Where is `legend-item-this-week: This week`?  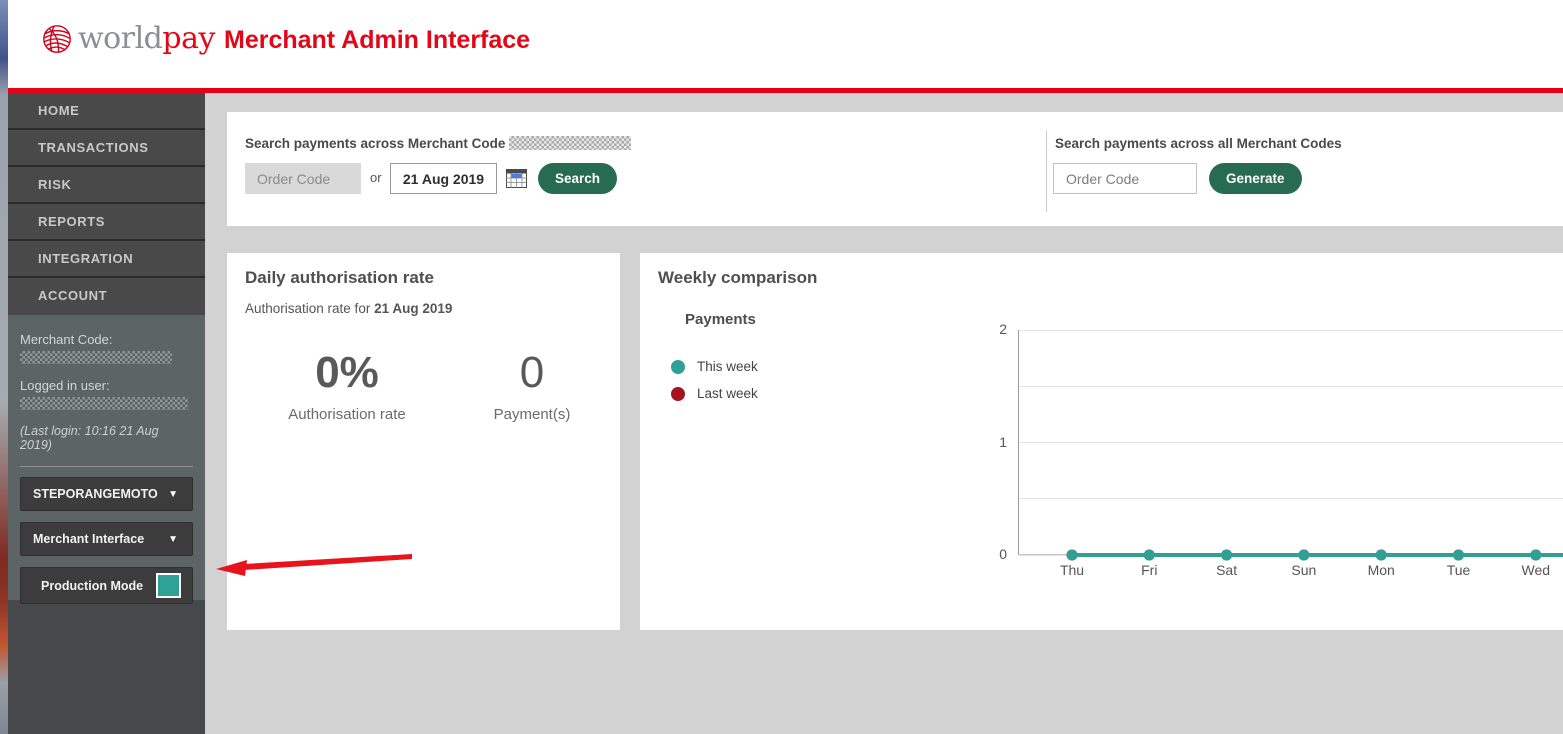
legend-item-this-week: This week is located at coordinates (714, 366).